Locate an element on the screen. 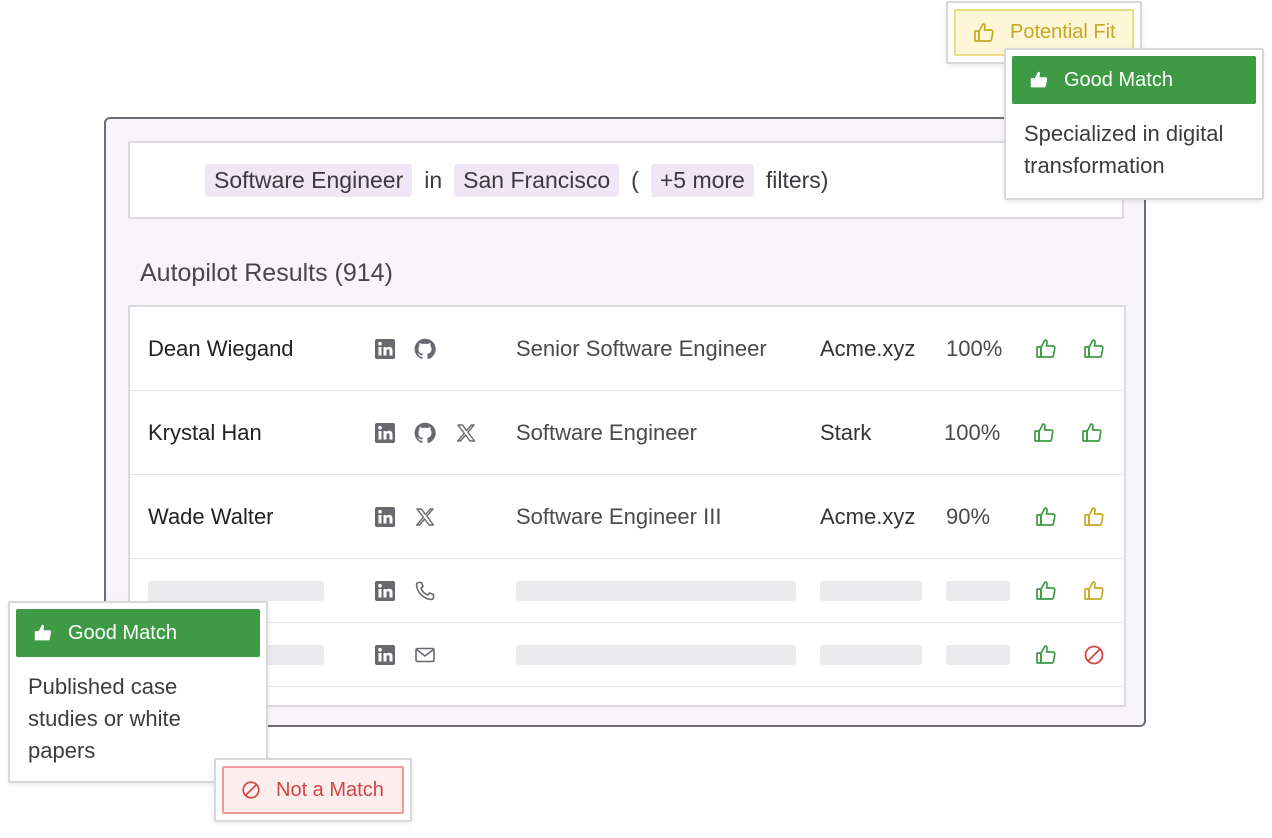 The image size is (1272, 838). not-a-match-badge: Not a Match is located at coordinates (313, 790).